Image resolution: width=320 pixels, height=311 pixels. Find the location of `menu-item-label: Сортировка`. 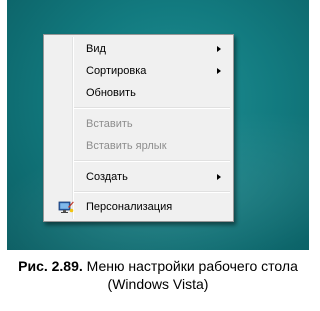

menu-item-label: Сортировка is located at coordinates (116, 71).